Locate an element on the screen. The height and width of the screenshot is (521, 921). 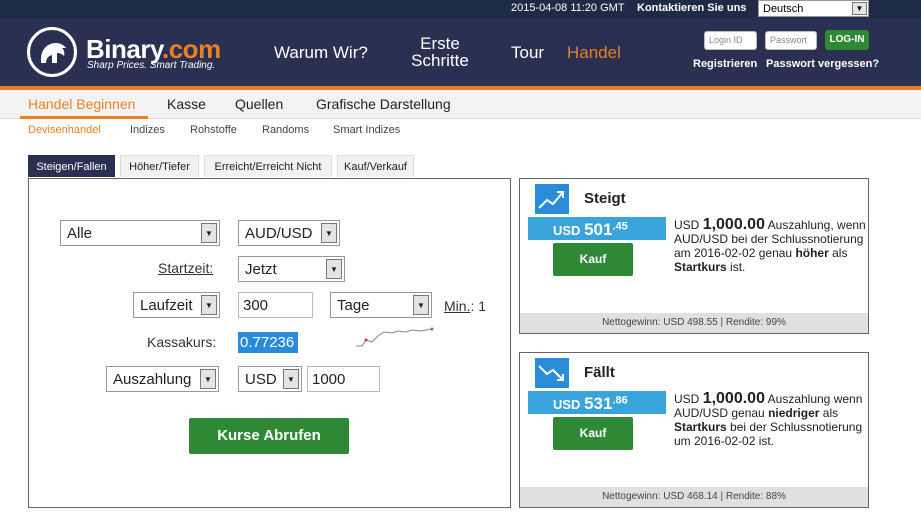
currency-value: USD is located at coordinates (261, 379).